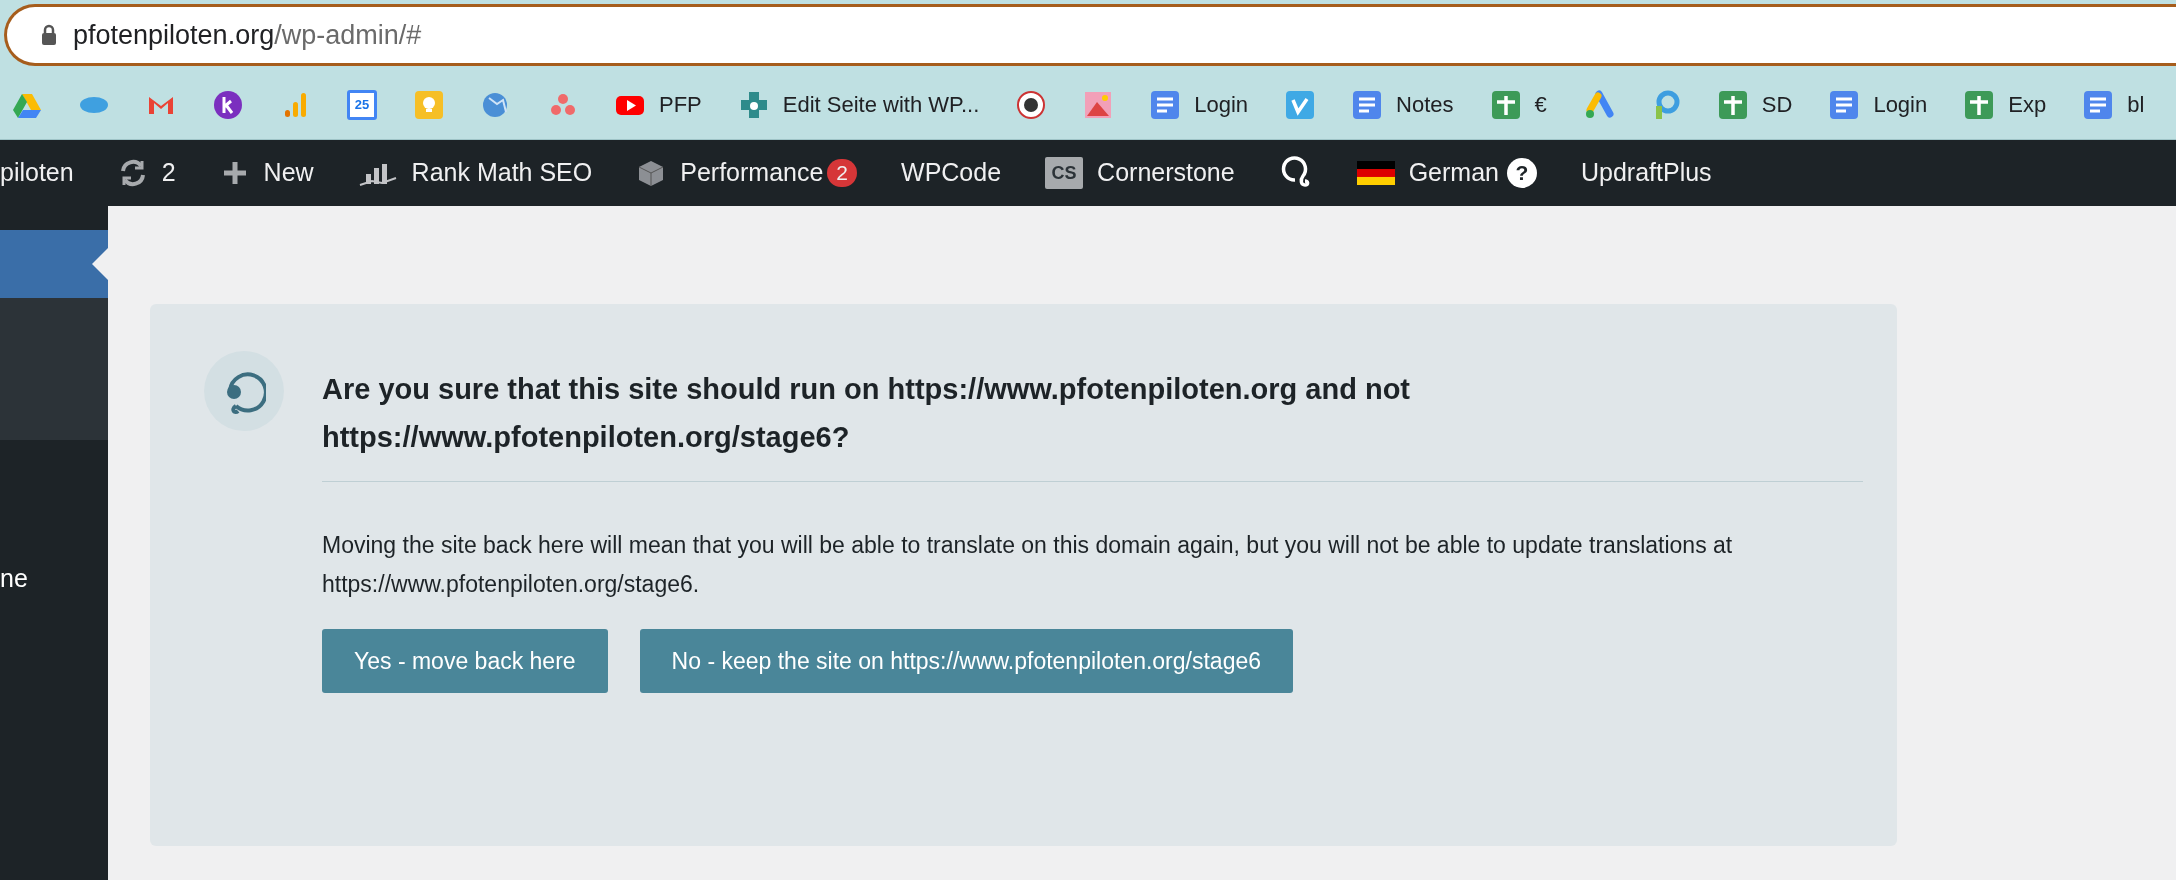 This screenshot has width=2176, height=880. I want to click on url-path: /wp-admin/#, so click(348, 34).